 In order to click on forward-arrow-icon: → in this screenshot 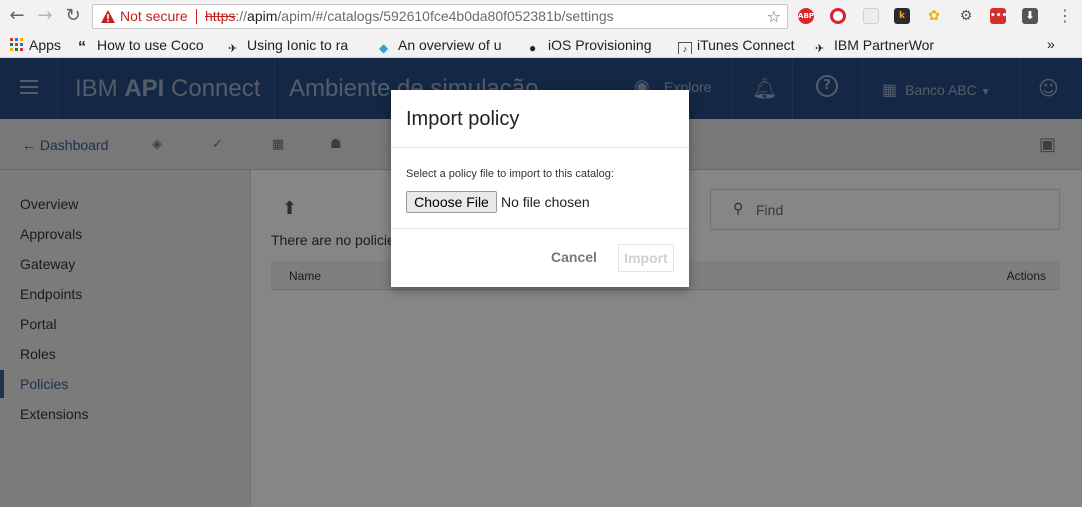, I will do `click(45, 16)`.